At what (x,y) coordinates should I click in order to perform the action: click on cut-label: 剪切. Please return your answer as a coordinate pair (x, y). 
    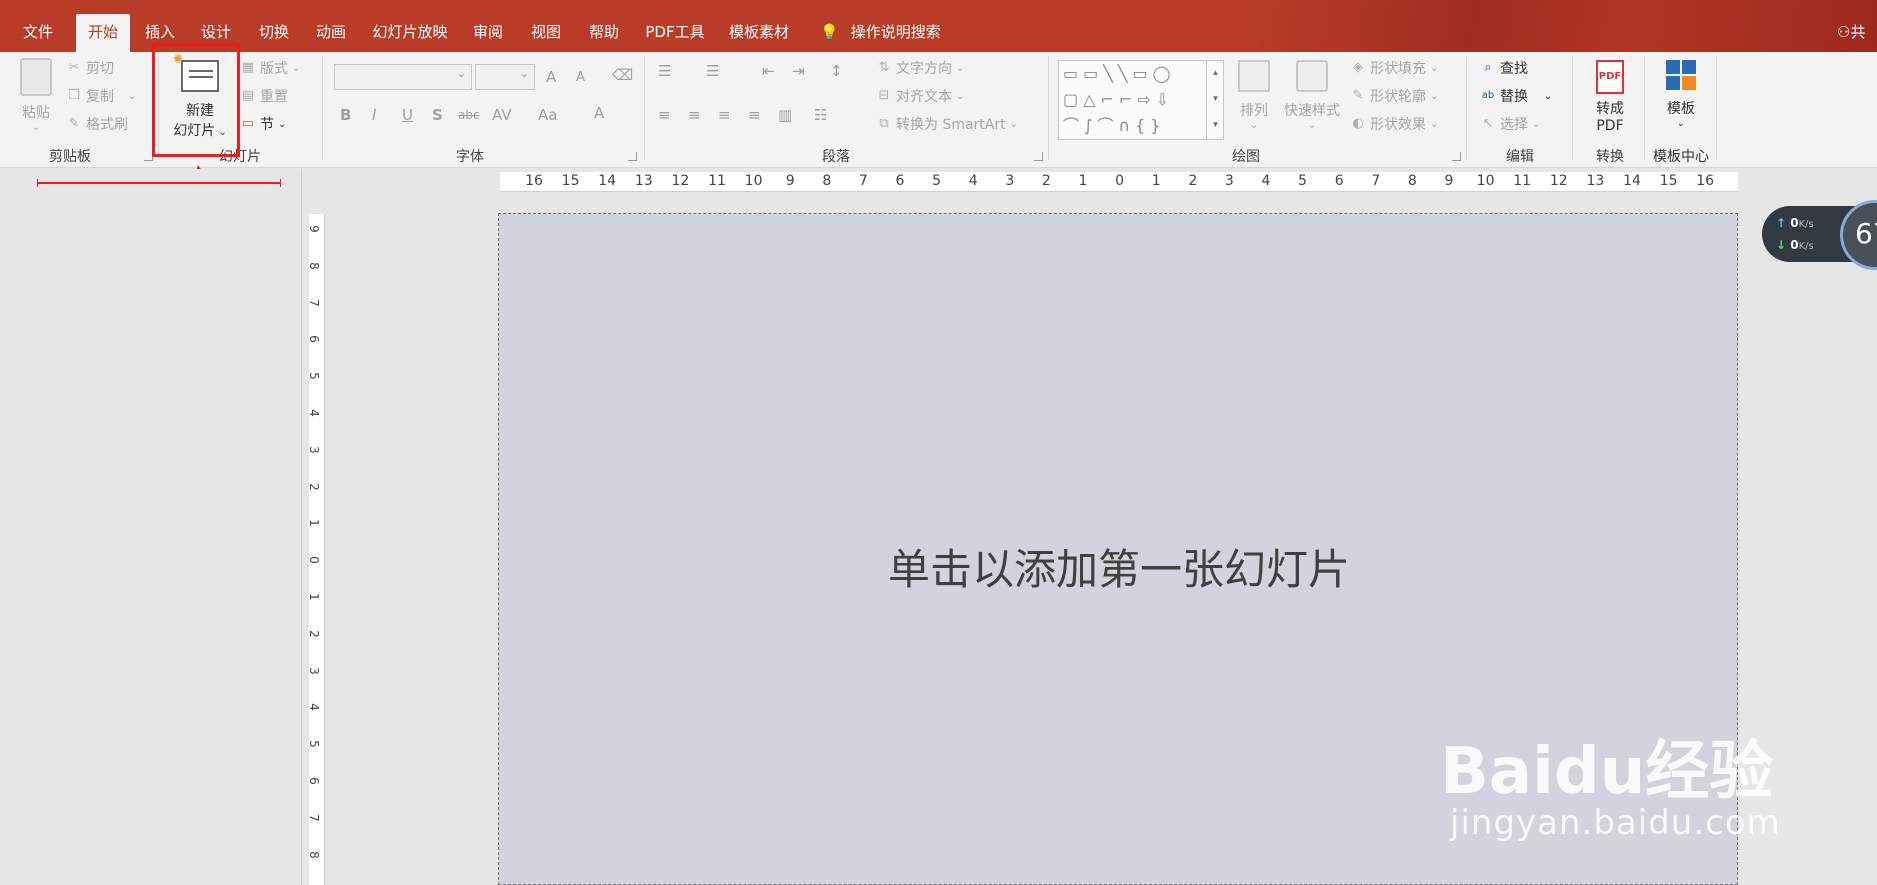
    Looking at the image, I should click on (100, 69).